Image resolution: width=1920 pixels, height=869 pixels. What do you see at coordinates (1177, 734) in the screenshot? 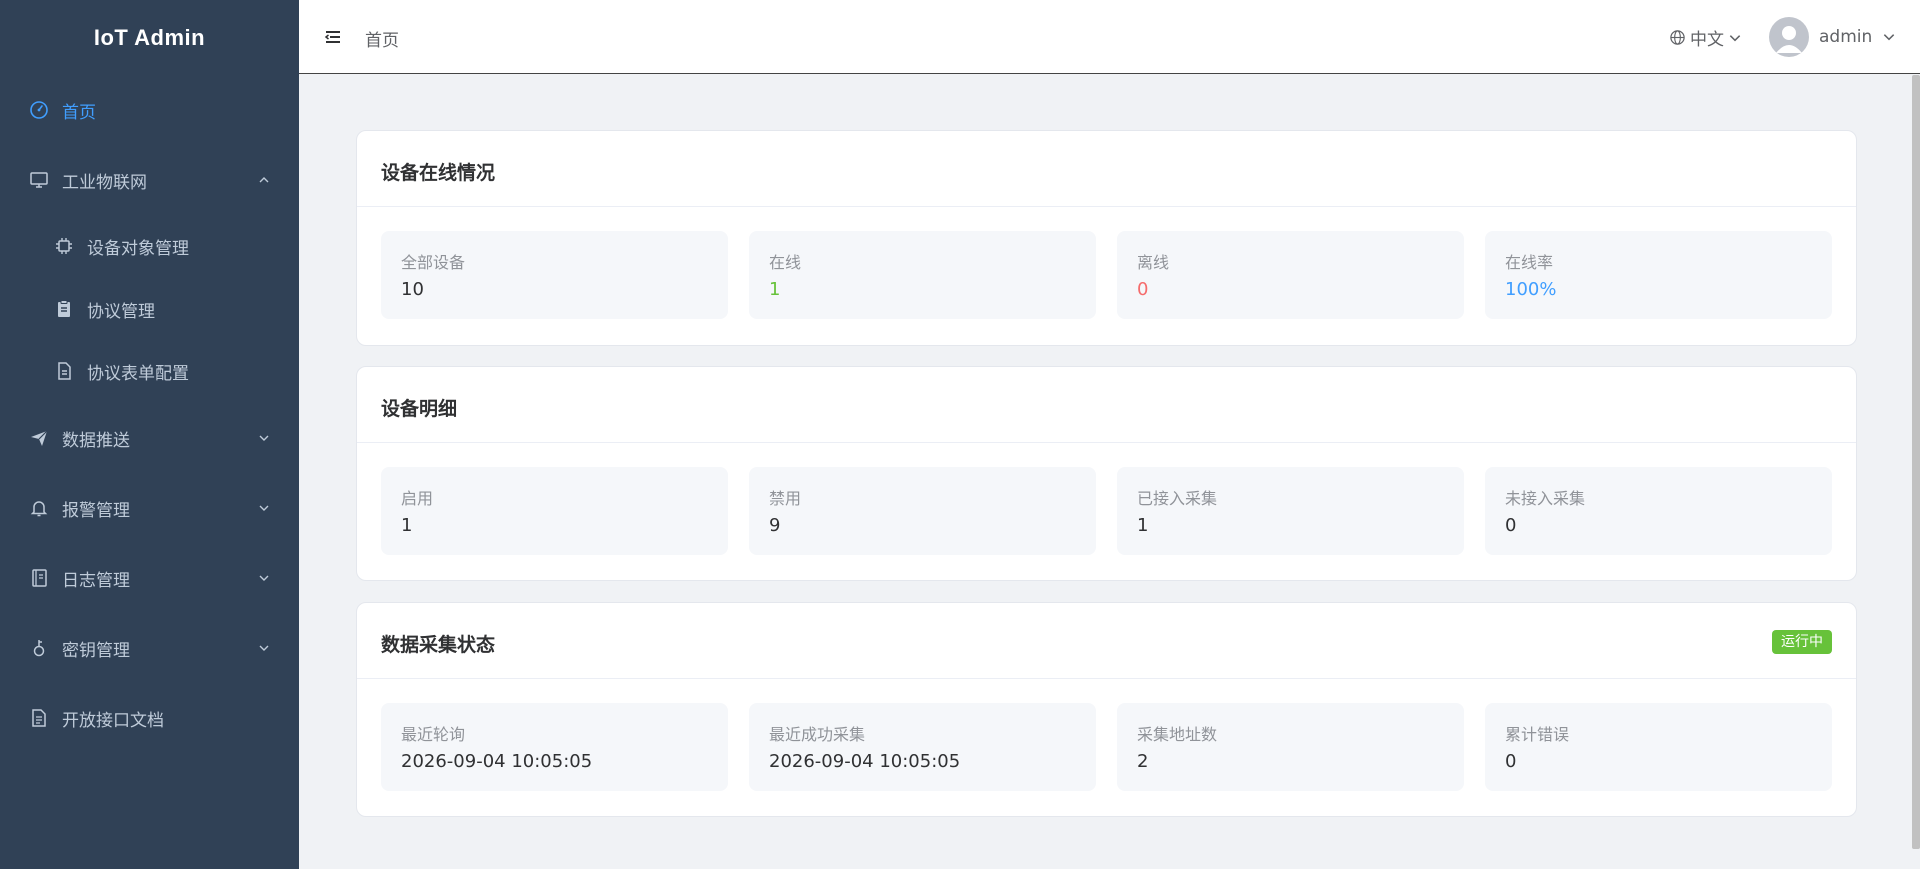
I see `stat-label: 采集地址数` at bounding box center [1177, 734].